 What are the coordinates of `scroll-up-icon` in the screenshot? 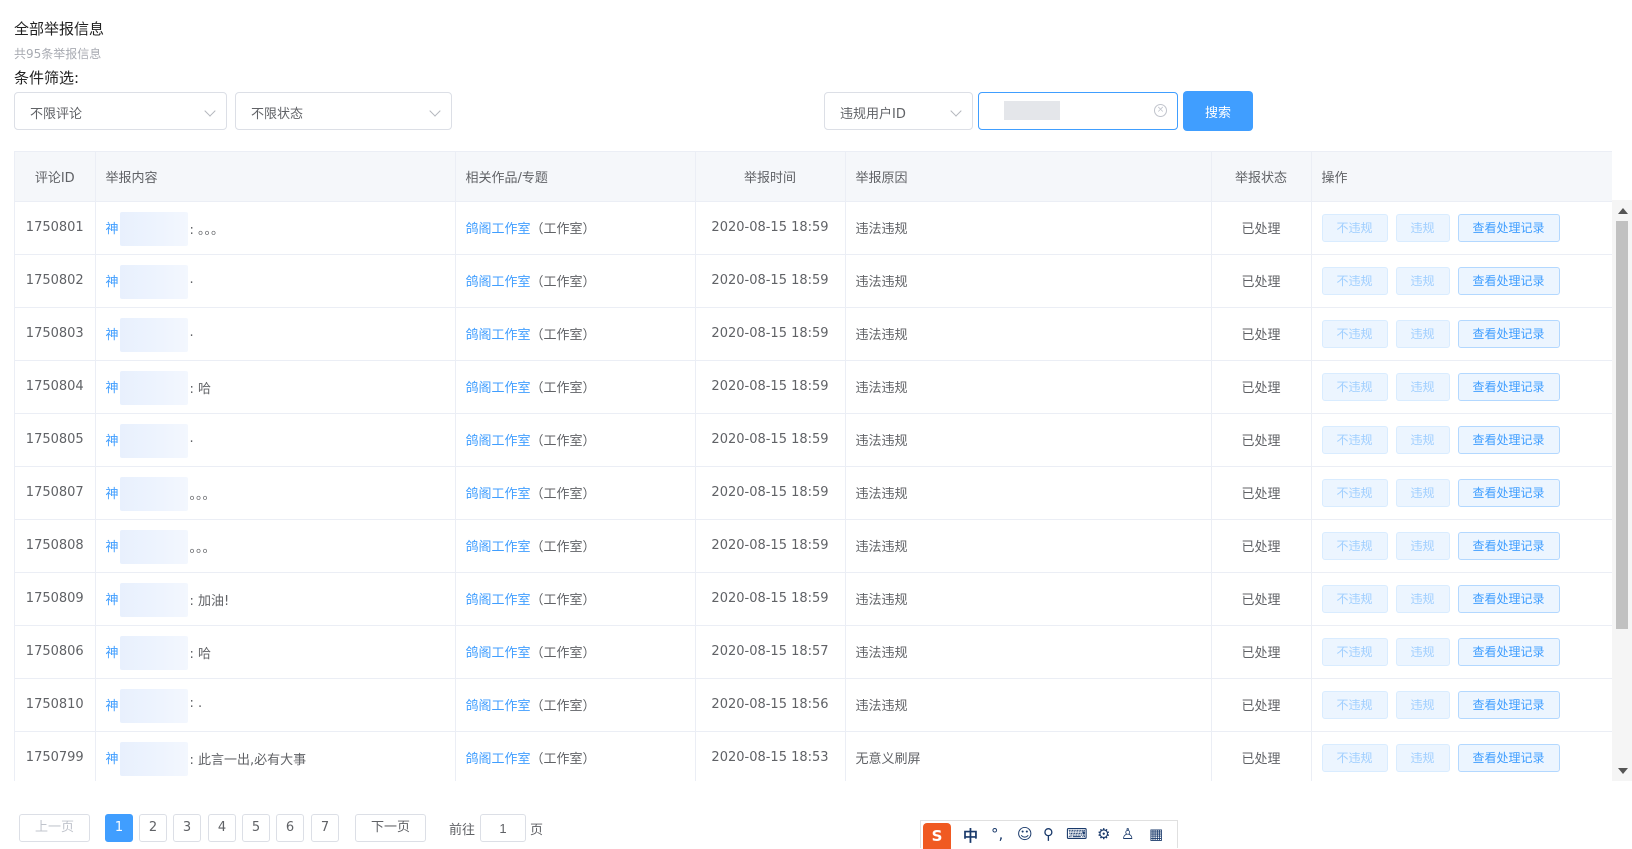 It's located at (1623, 211).